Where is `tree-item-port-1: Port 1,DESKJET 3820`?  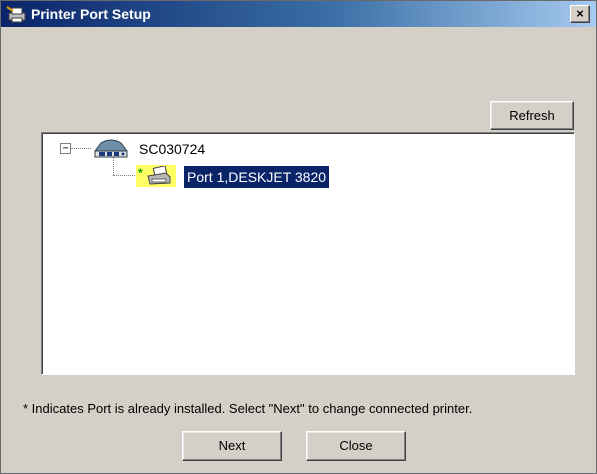 tree-item-port-1: Port 1,DESKJET 3820 is located at coordinates (257, 177).